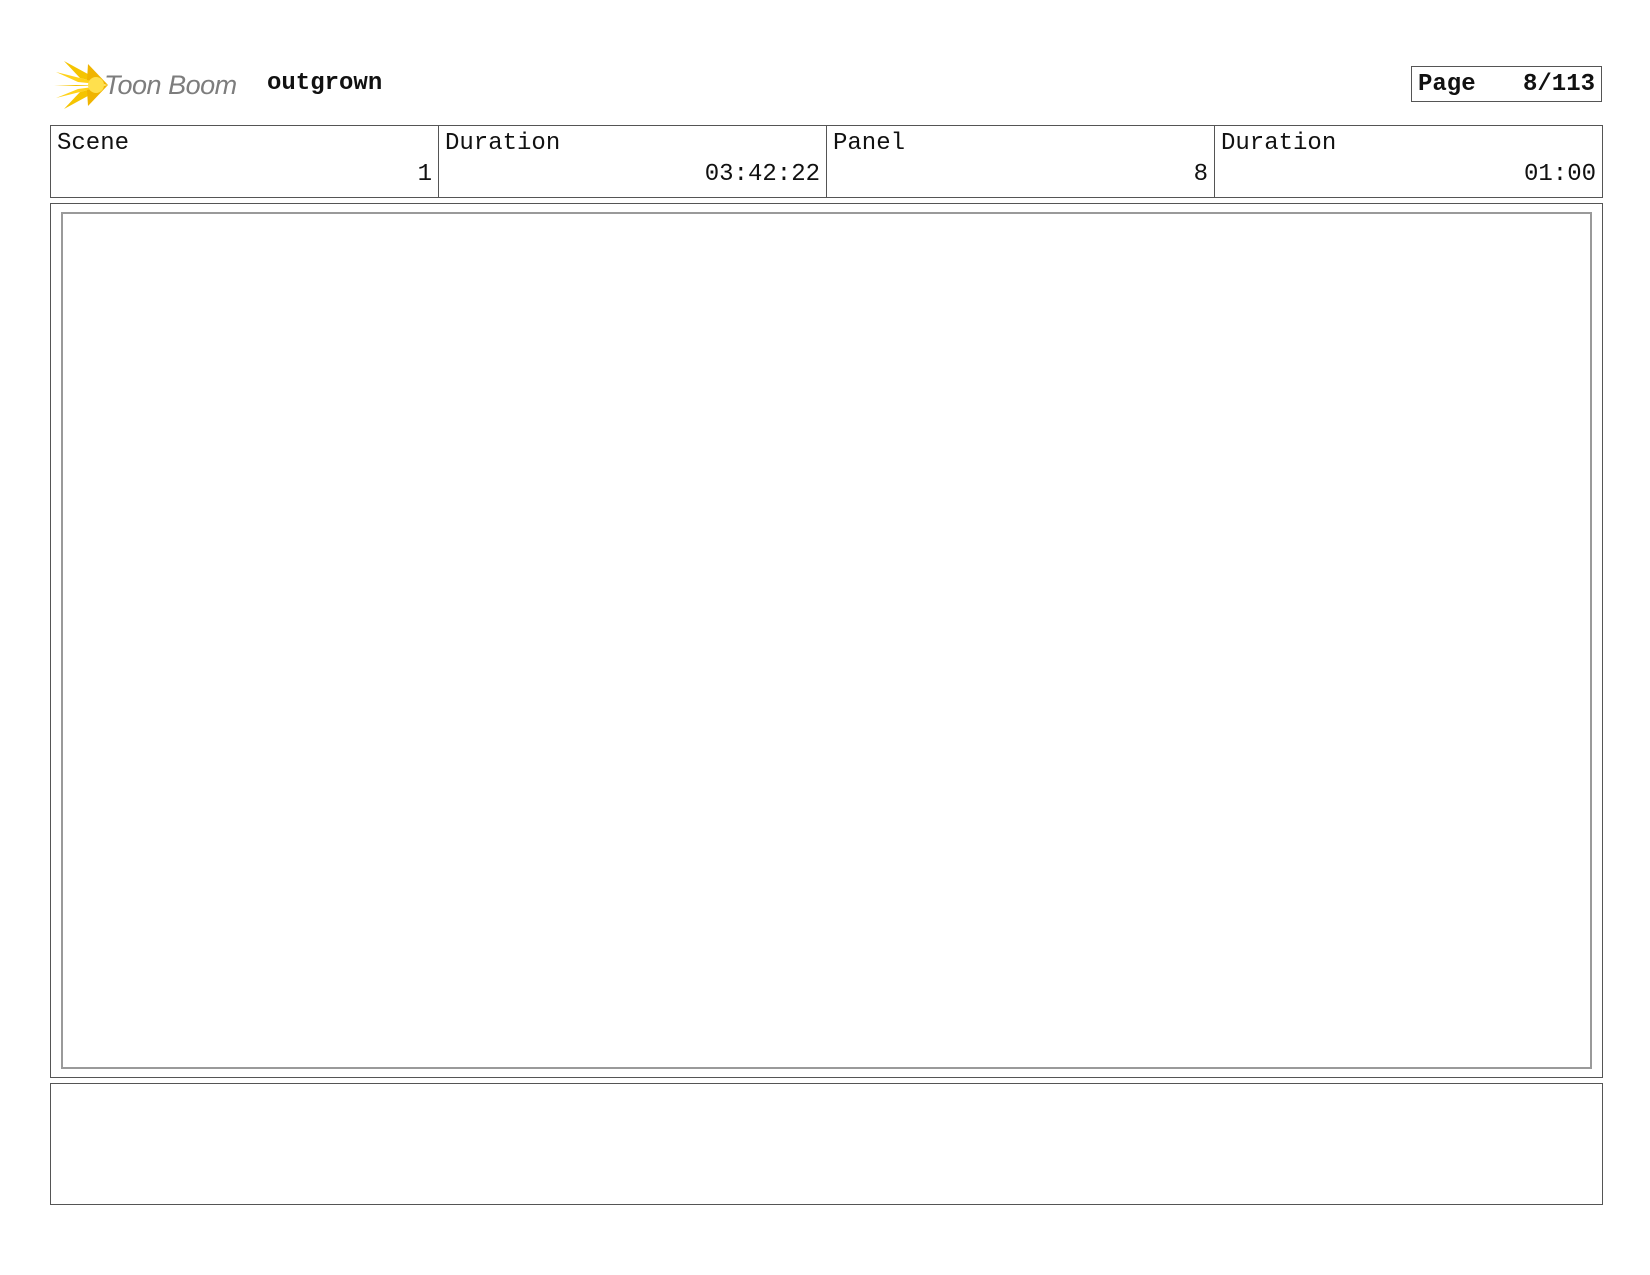 Image resolution: width=1650 pixels, height=1275 pixels. Describe the element at coordinates (245, 161) in the screenshot. I see `scene-cell: Scene 1` at that location.